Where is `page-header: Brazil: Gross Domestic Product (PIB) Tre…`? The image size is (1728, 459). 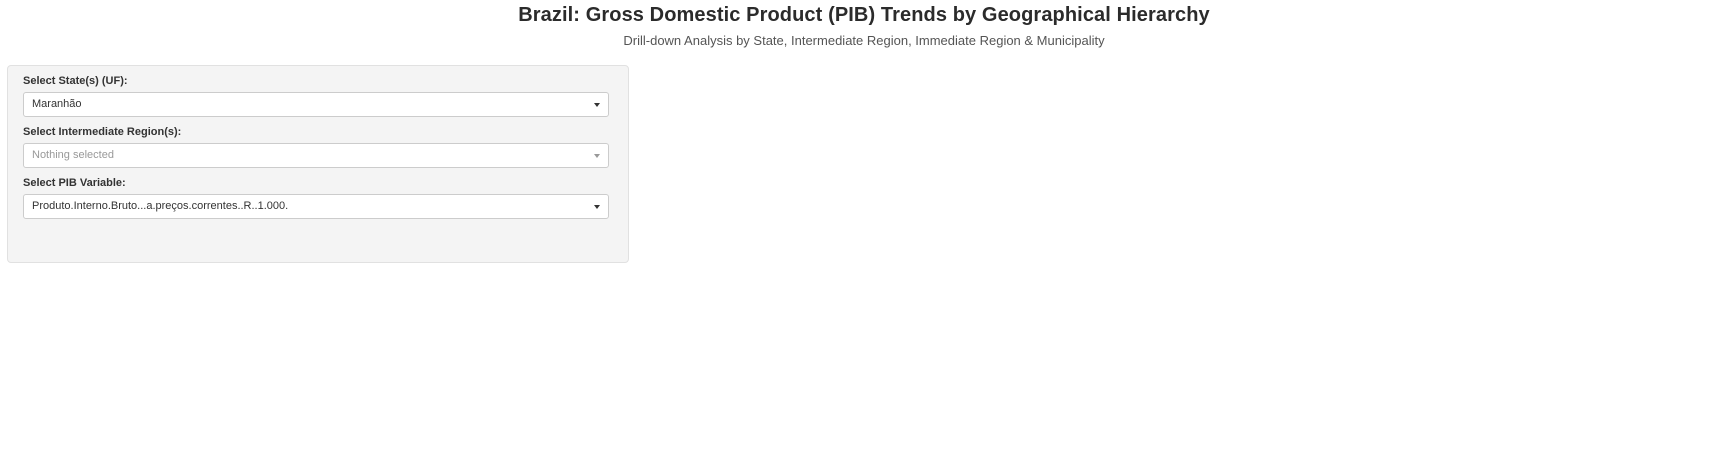
page-header: Brazil: Gross Domestic Product (PIB) Tre… is located at coordinates (864, 24).